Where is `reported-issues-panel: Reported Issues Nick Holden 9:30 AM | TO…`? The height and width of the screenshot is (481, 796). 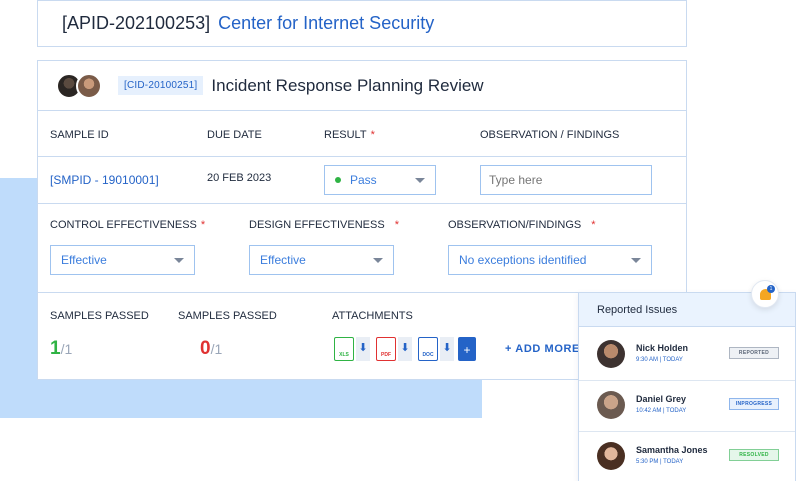 reported-issues-panel: Reported Issues Nick Holden 9:30 AM | TO… is located at coordinates (687, 386).